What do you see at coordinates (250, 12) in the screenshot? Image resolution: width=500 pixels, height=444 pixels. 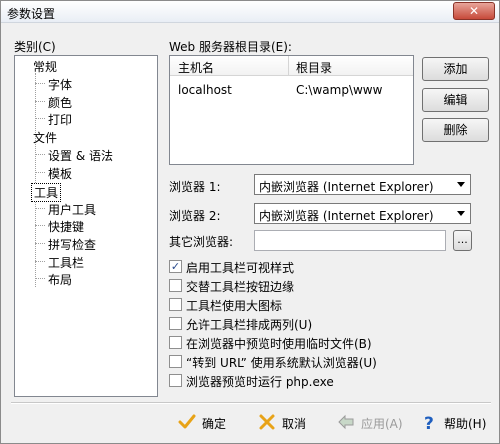 I see `title-bar: 参数设置 ✕` at bounding box center [250, 12].